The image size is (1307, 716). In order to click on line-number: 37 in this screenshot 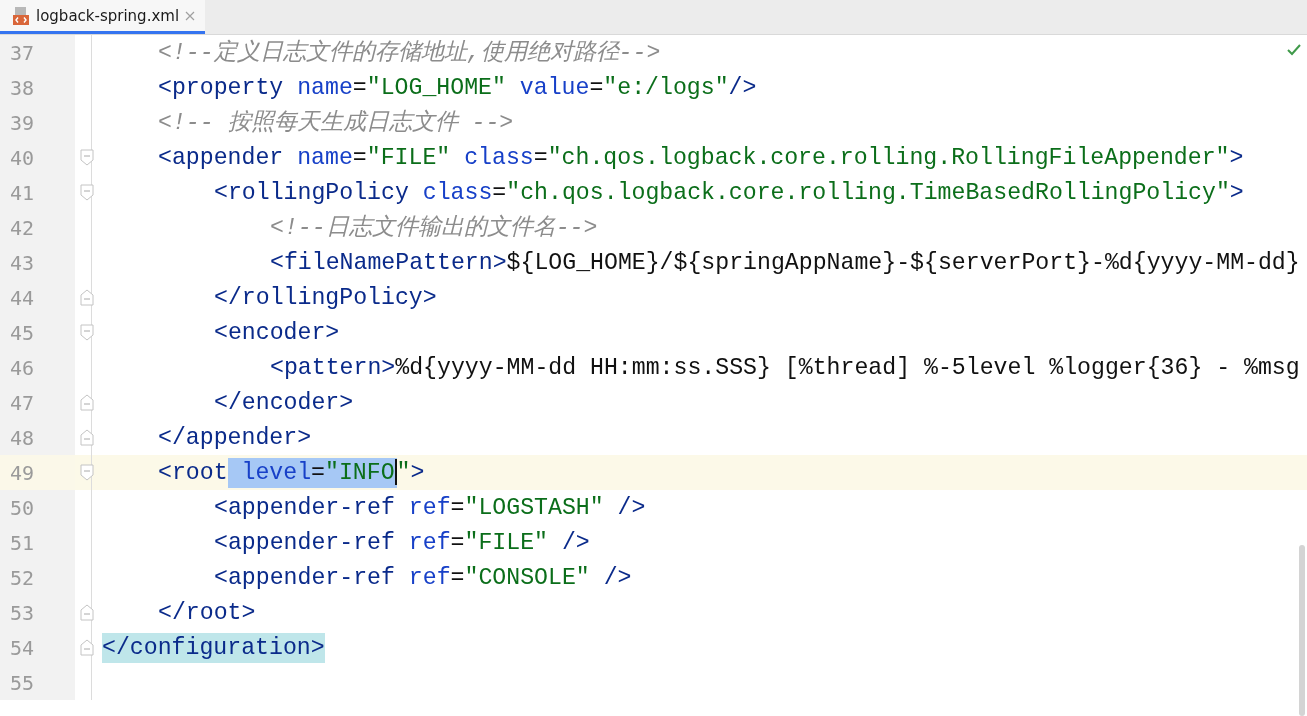, I will do `click(37, 52)`.